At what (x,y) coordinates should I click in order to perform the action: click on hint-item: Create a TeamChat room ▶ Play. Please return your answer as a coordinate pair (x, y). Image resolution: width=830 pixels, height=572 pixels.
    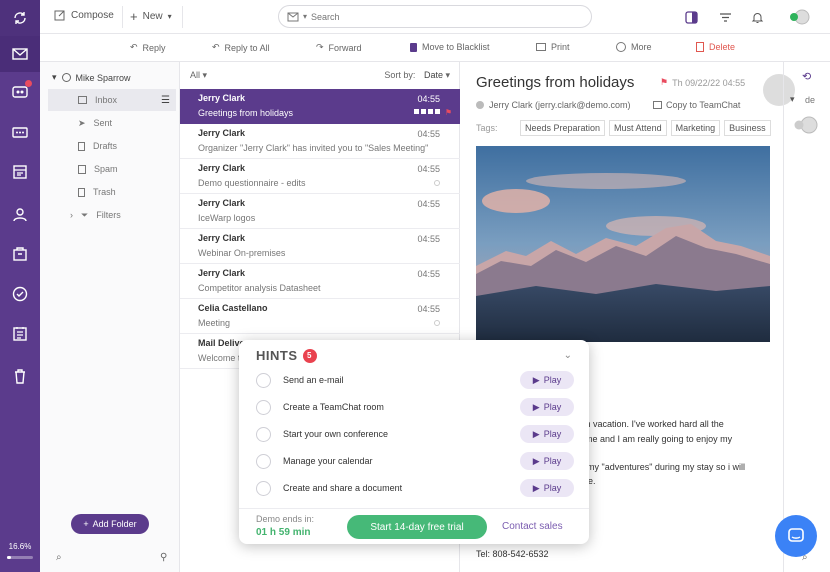
    Looking at the image, I should click on (415, 407).